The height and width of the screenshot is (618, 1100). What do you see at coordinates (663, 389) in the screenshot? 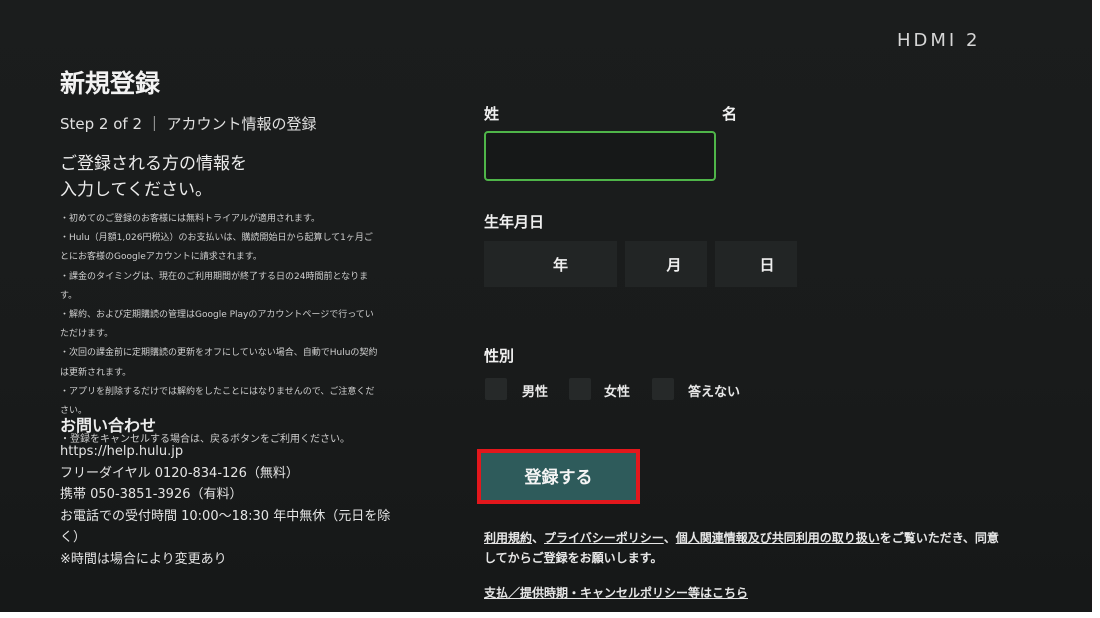
I see `gender-none-radio` at bounding box center [663, 389].